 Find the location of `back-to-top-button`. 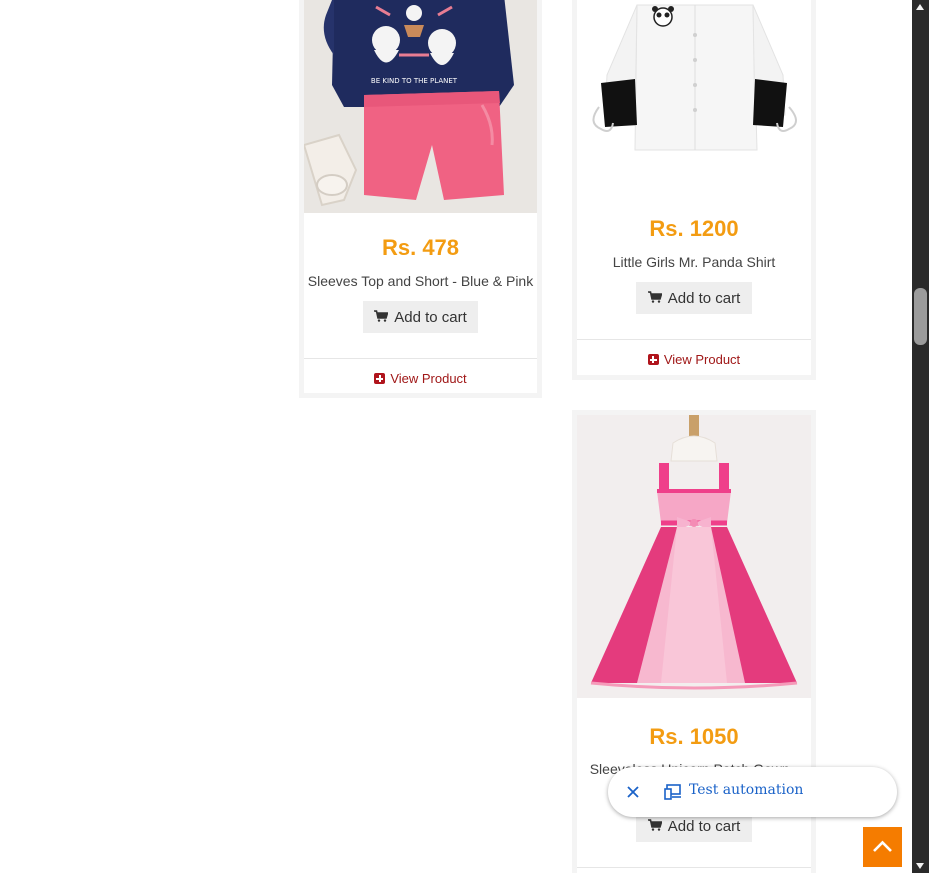

back-to-top-button is located at coordinates (882, 847).